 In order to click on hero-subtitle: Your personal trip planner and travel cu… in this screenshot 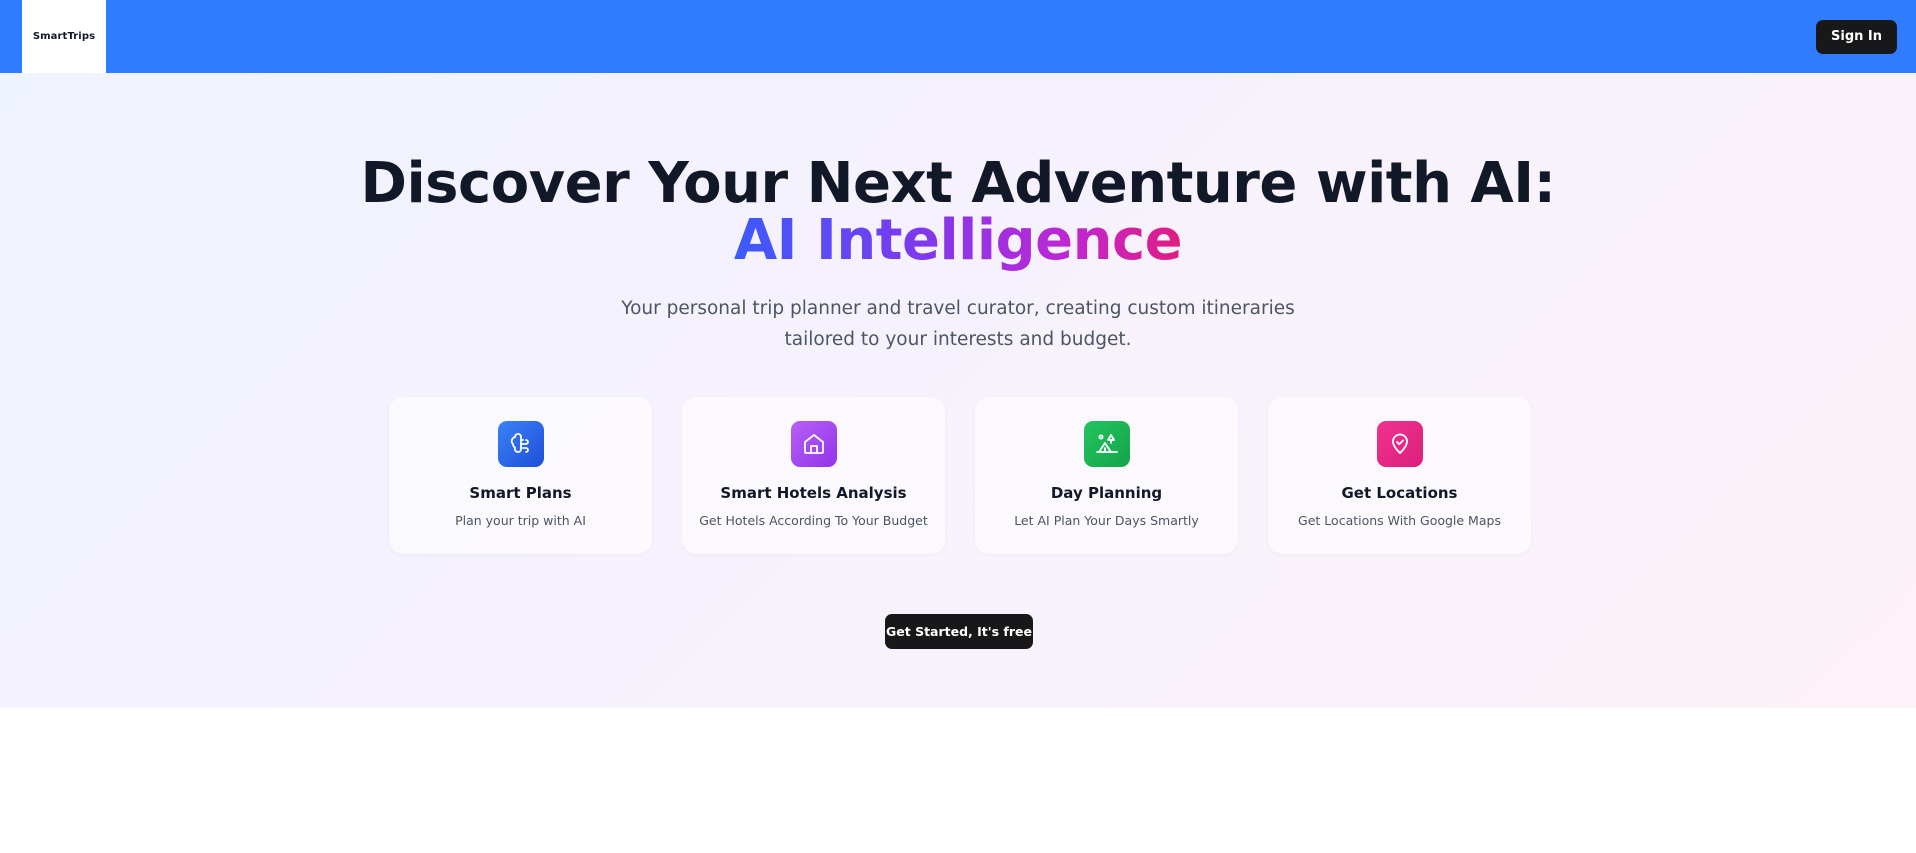, I will do `click(958, 324)`.